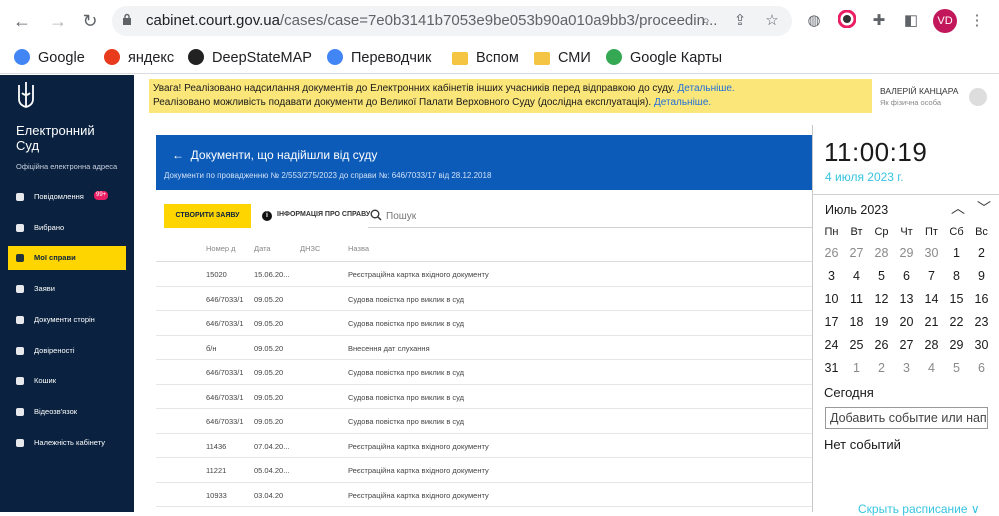 This screenshot has width=999, height=516. Describe the element at coordinates (935, 96) in the screenshot. I see `user-profile: ВАЛЕРІЙ КАНЦАРА Як фізична особа` at that location.